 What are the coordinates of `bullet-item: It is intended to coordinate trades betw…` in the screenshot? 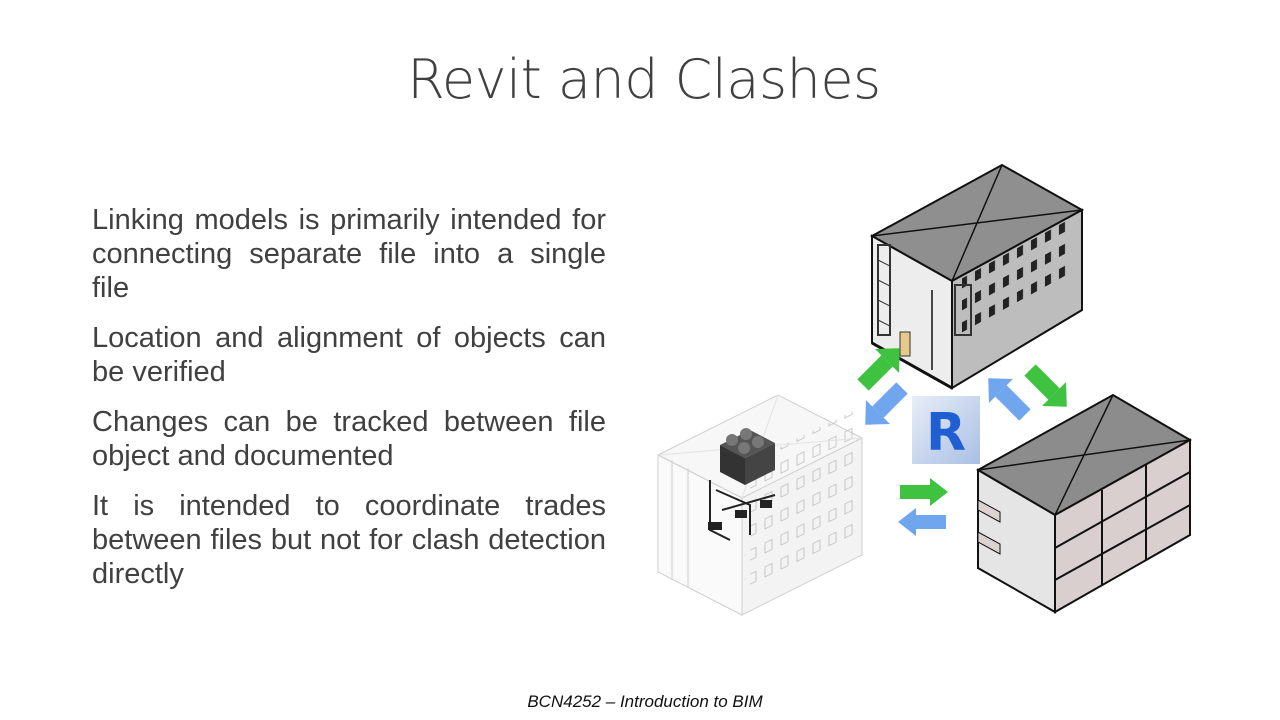 It's located at (349, 540).